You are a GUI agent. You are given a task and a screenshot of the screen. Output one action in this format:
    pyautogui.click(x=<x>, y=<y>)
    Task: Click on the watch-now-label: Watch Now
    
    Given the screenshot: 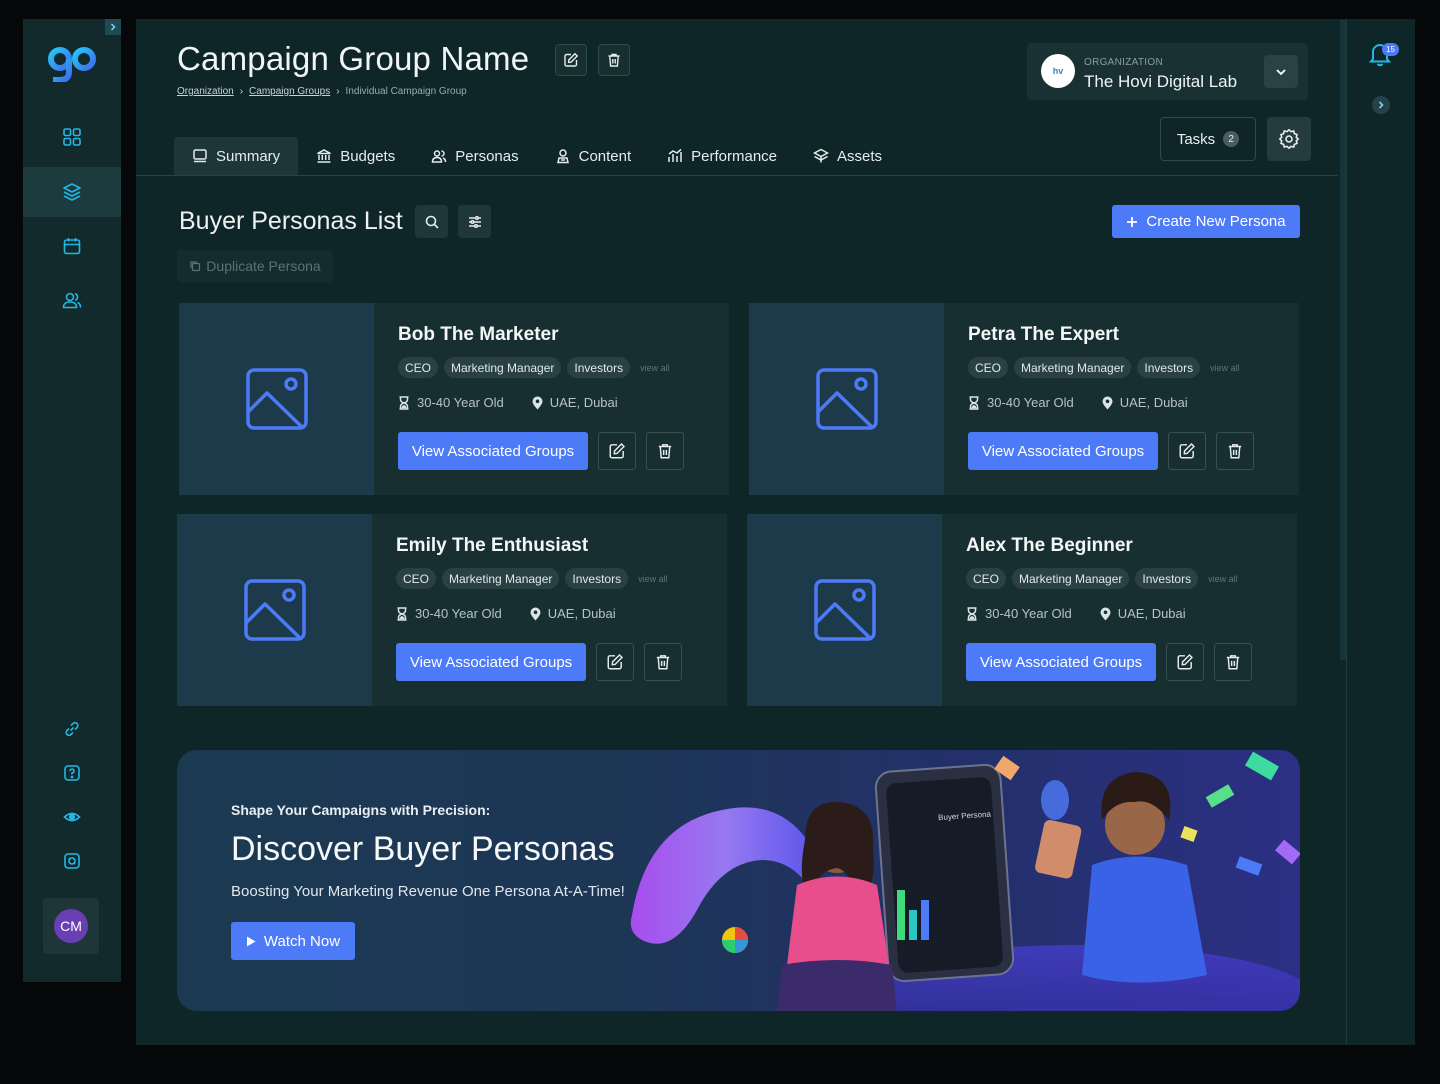 What is the action you would take?
    pyautogui.click(x=302, y=941)
    